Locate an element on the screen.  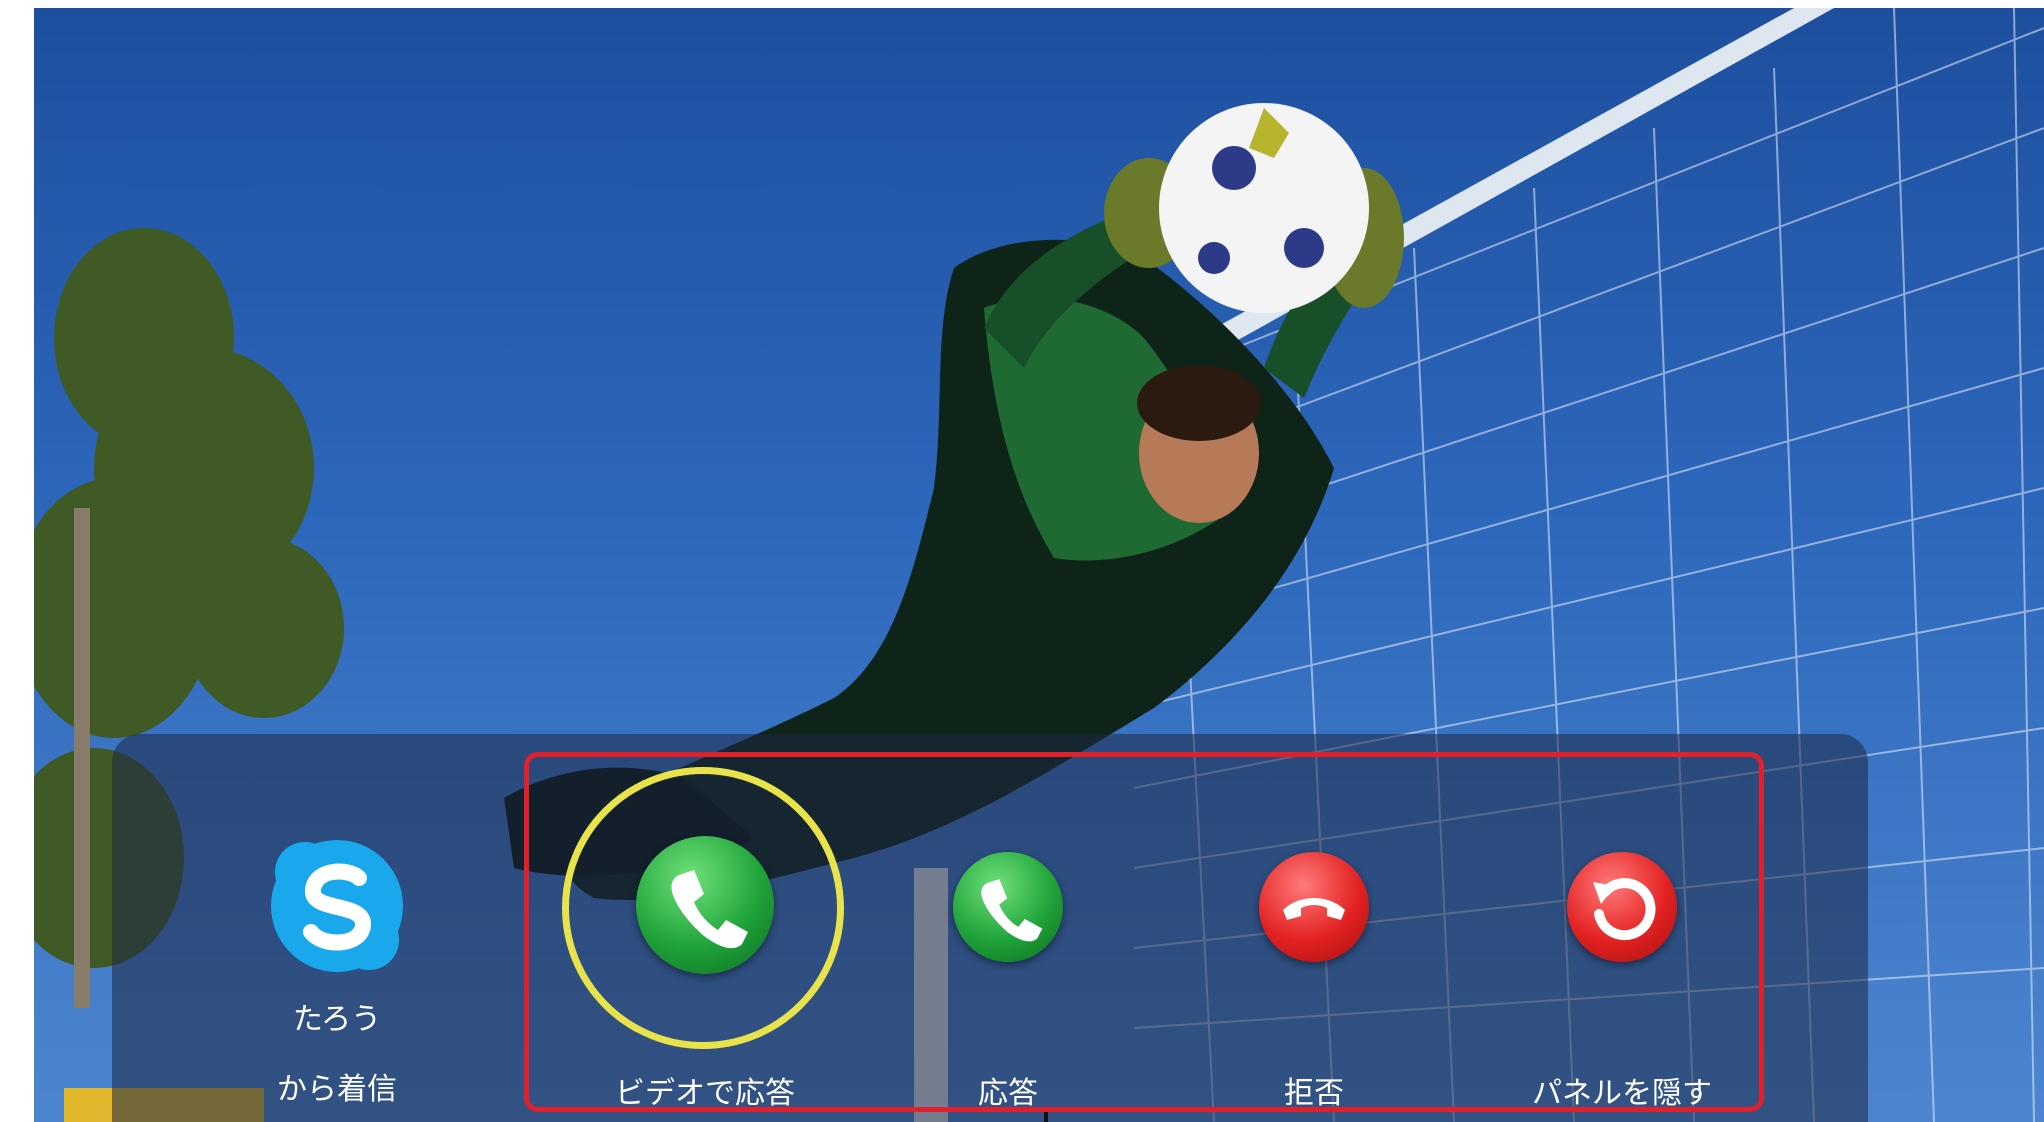
caller-name: たろう is located at coordinates (337, 1019).